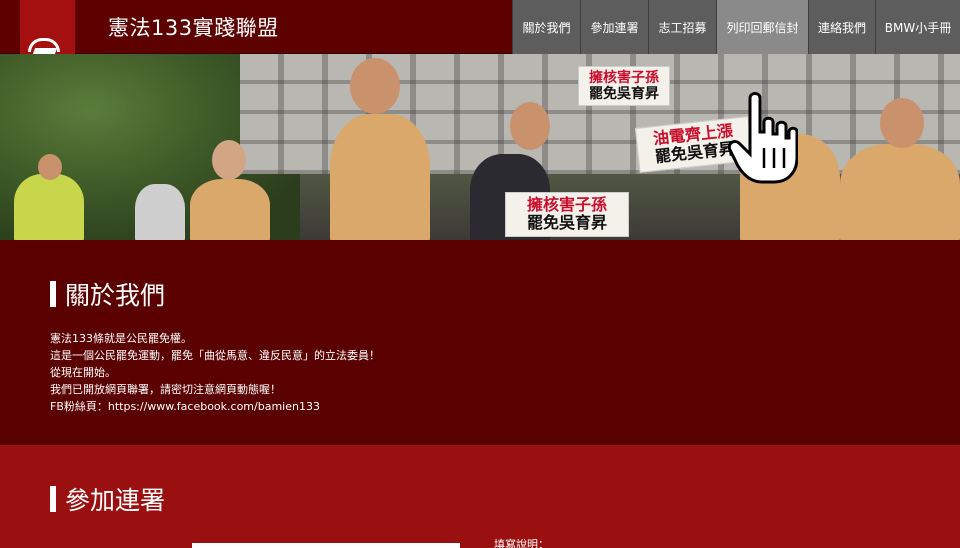  I want to click on about-line: 從現在開始。, so click(83, 372).